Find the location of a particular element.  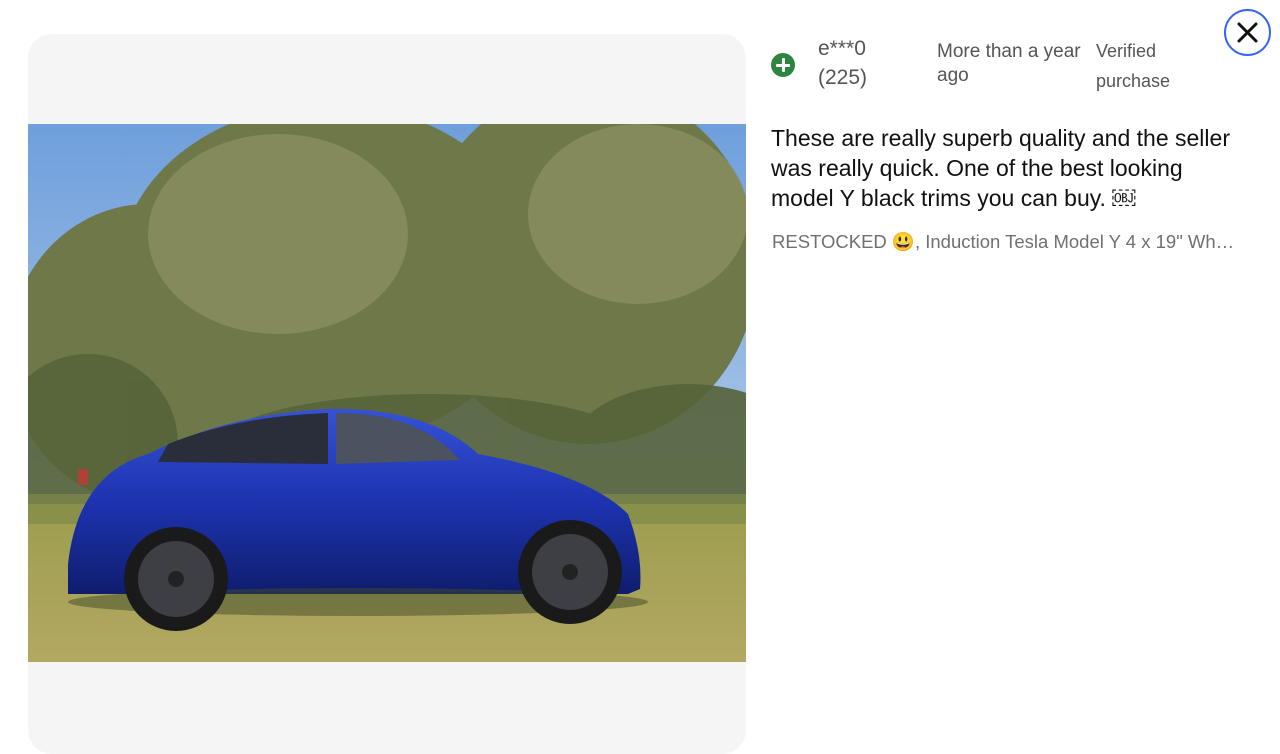

reviewer-info: e***0 (225) is located at coordinates (842, 63).